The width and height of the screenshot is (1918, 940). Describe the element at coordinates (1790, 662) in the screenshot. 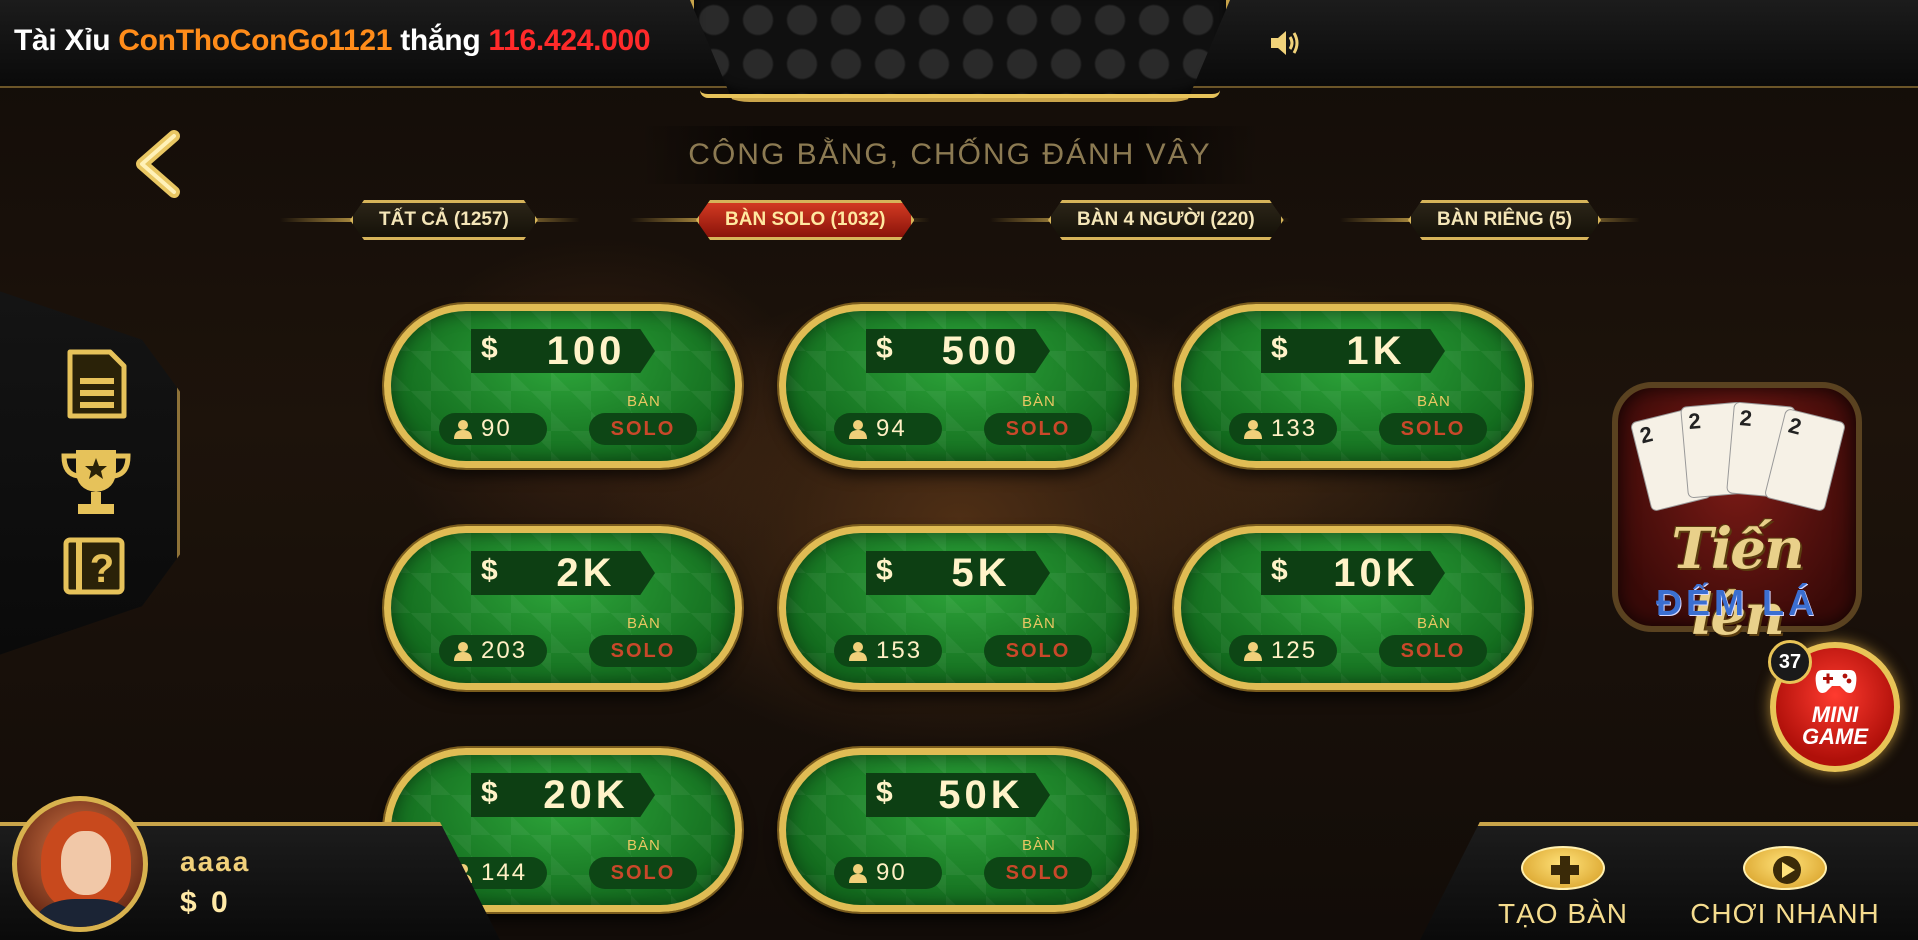

I see `notification-badge: 37` at that location.